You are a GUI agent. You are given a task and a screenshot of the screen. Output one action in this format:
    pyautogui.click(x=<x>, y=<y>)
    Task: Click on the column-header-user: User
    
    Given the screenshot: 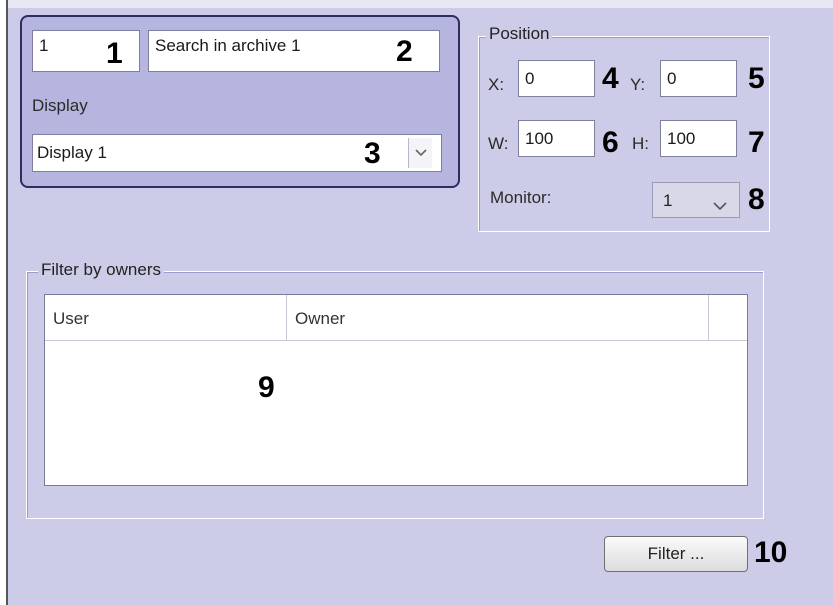 What is the action you would take?
    pyautogui.click(x=166, y=318)
    